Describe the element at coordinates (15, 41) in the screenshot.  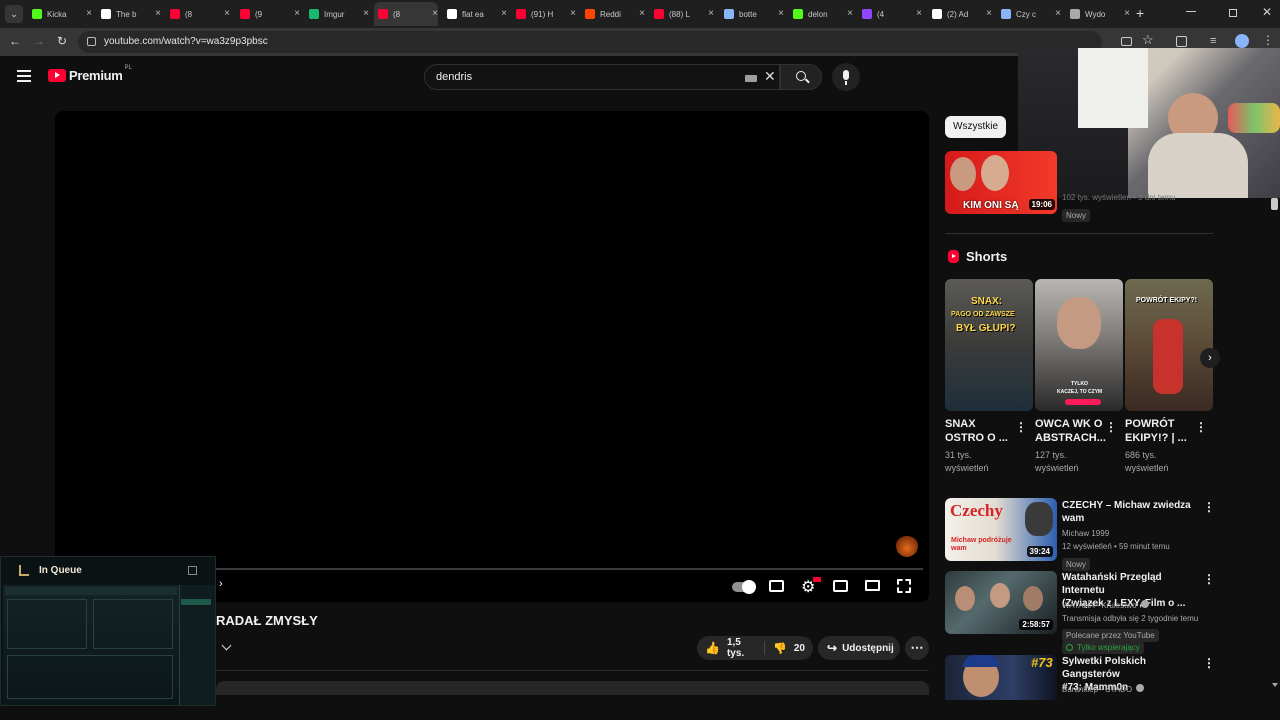
I see `back-icon: ←` at that location.